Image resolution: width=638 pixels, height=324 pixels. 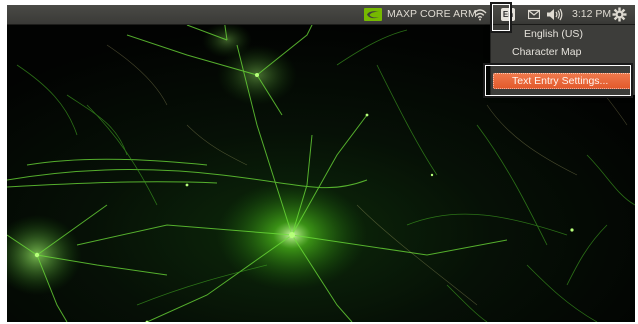 What do you see at coordinates (480, 14) in the screenshot?
I see `wifi-icon` at bounding box center [480, 14].